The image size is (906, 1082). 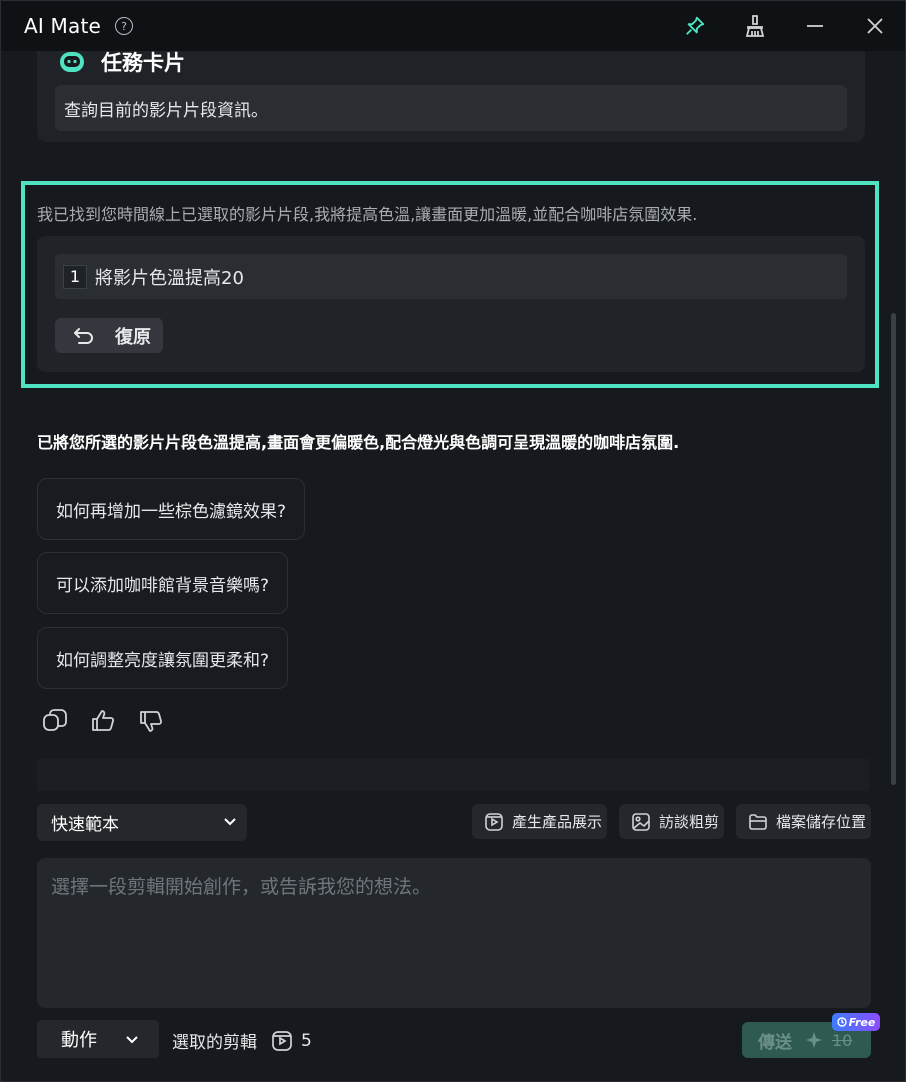 I want to click on selected-clips-indicator: 選取的剪輯 5, so click(x=242, y=1041).